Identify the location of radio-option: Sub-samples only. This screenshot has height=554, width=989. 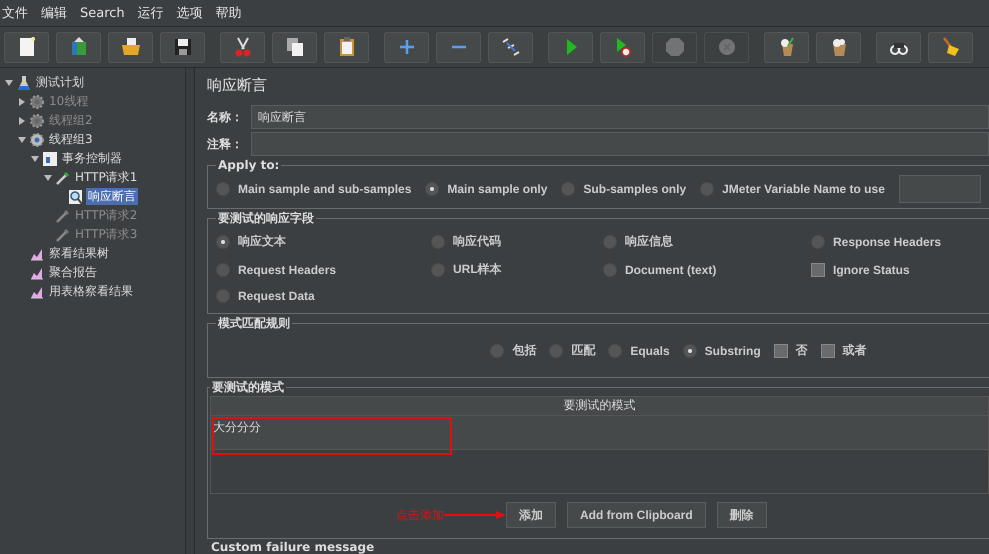
(623, 189).